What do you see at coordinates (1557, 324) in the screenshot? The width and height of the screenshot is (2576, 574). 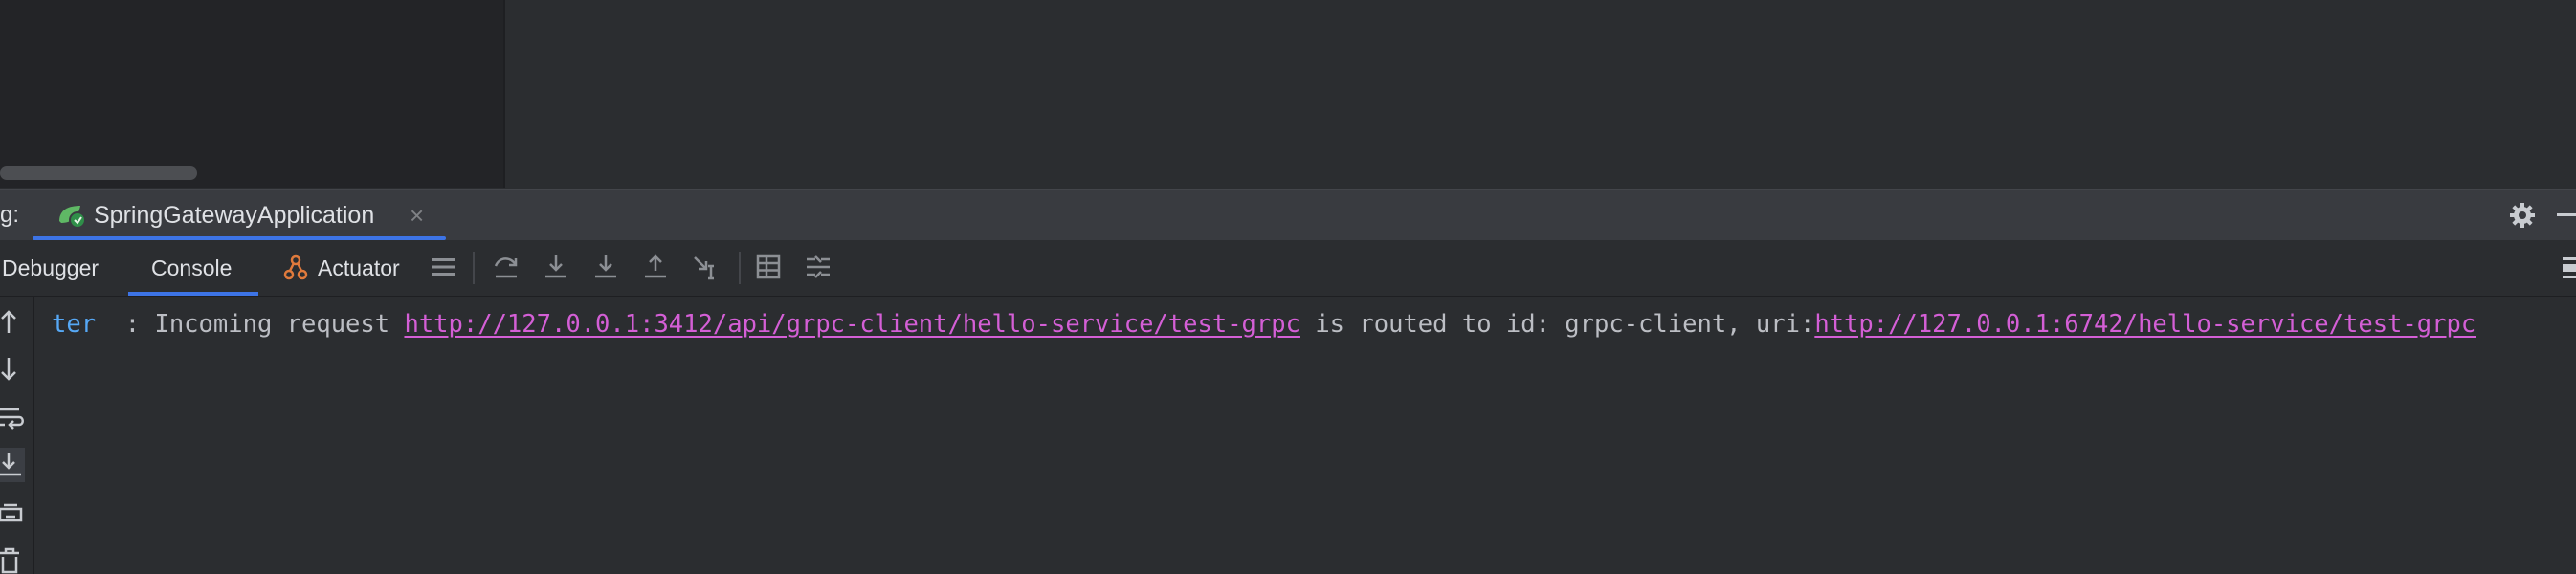 I see `log-text: is routed to id: grpc-client, uri:` at bounding box center [1557, 324].